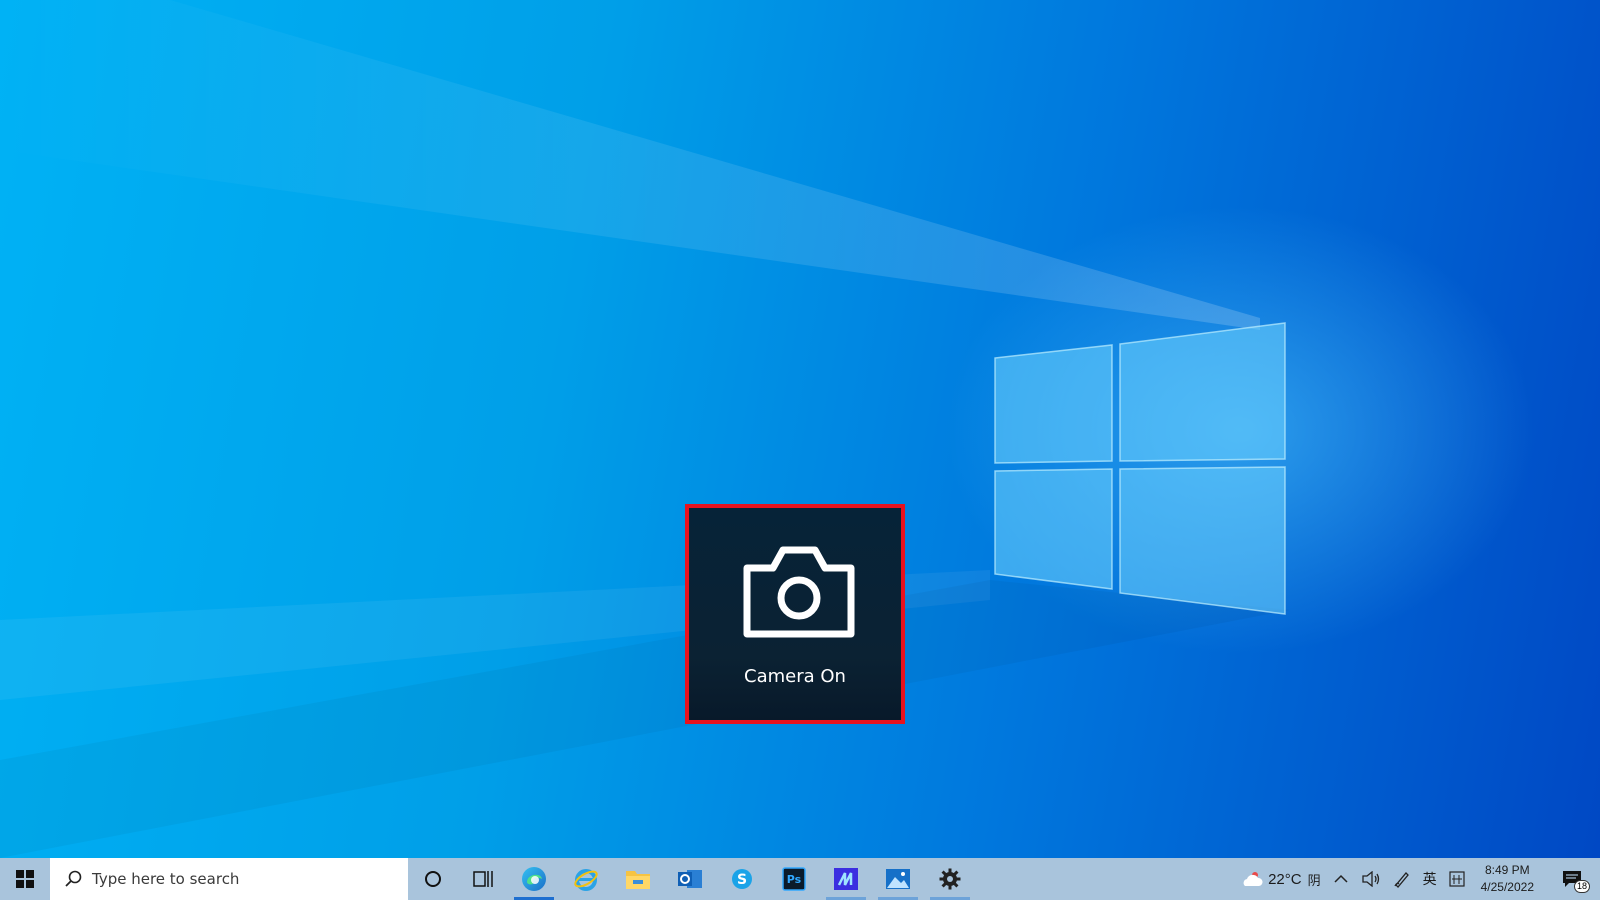 This screenshot has width=1600, height=900. I want to click on show-hidden-icons-button, so click(1341, 879).